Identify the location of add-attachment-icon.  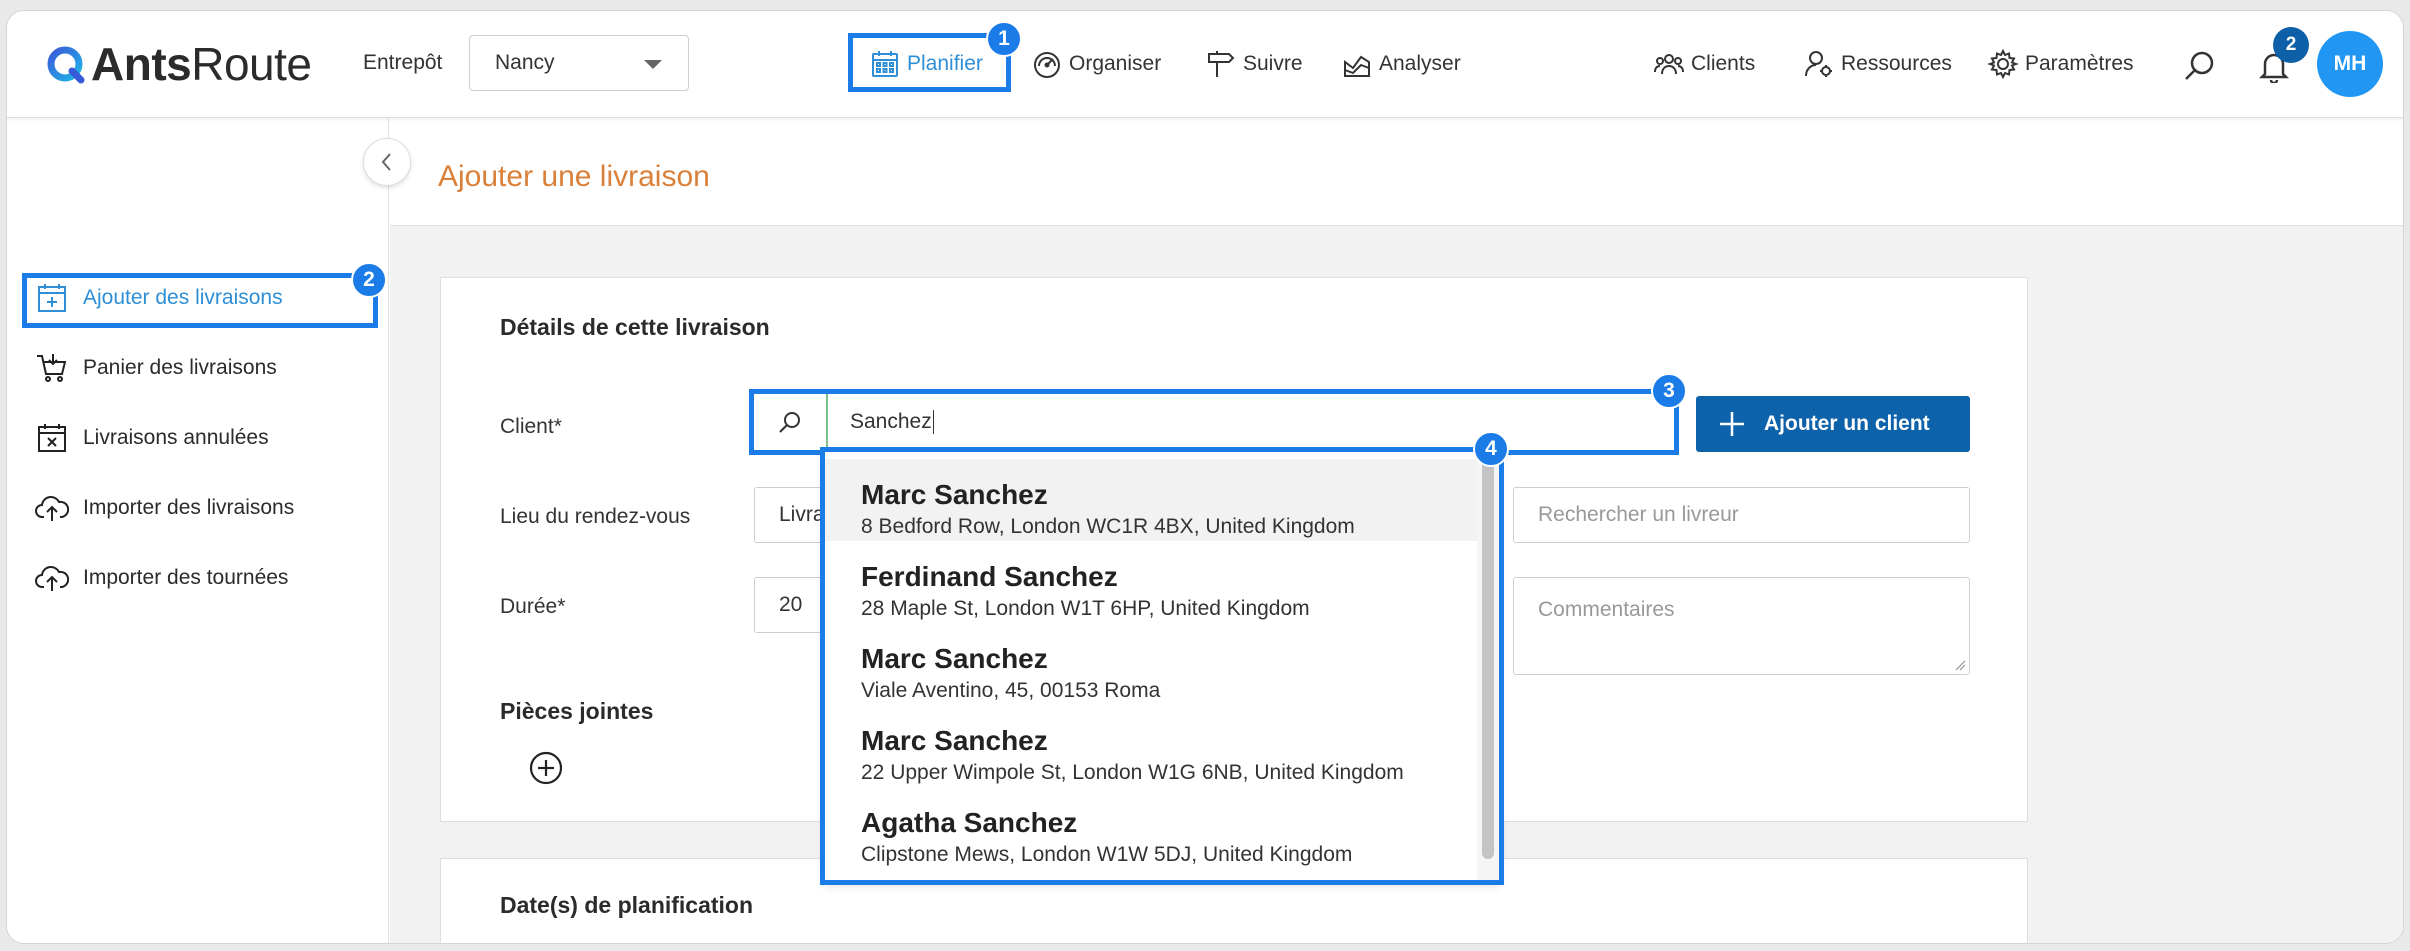
(546, 768).